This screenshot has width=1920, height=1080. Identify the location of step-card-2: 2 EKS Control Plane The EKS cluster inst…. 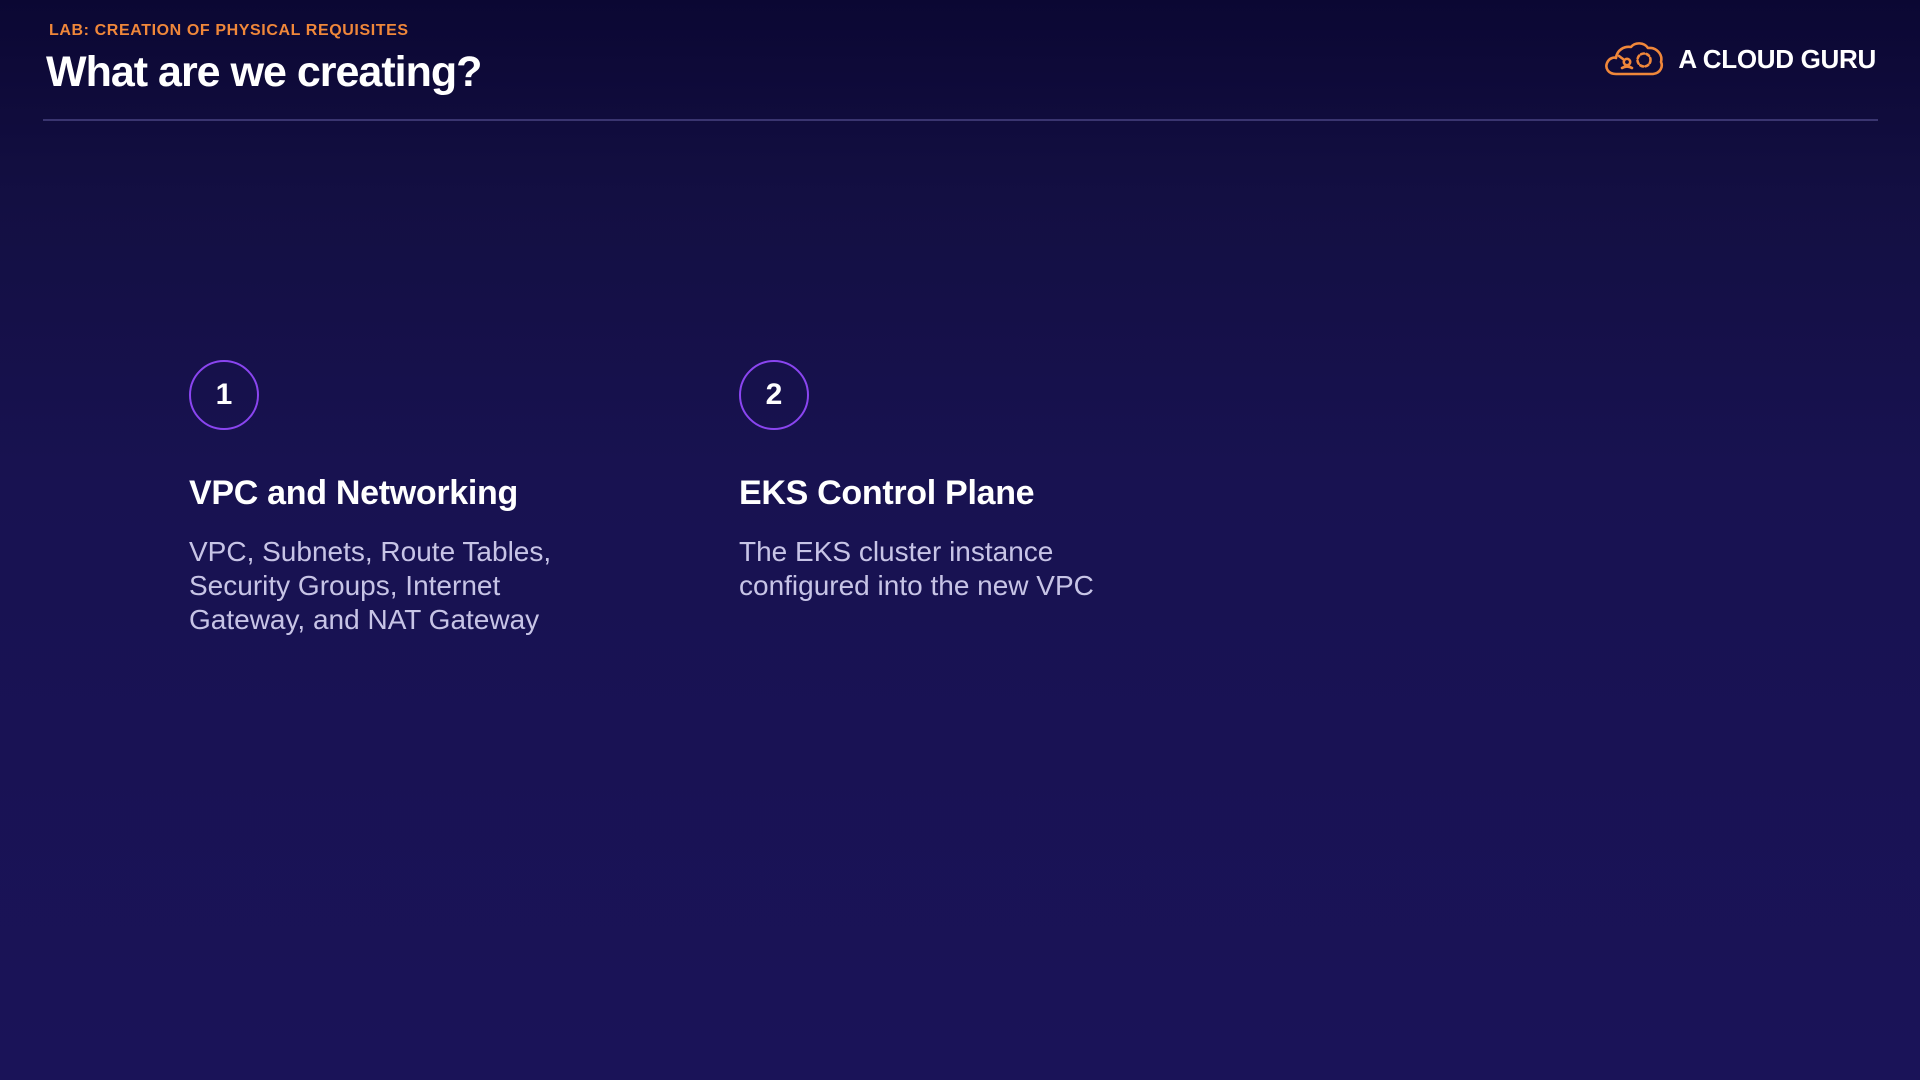
(969, 481).